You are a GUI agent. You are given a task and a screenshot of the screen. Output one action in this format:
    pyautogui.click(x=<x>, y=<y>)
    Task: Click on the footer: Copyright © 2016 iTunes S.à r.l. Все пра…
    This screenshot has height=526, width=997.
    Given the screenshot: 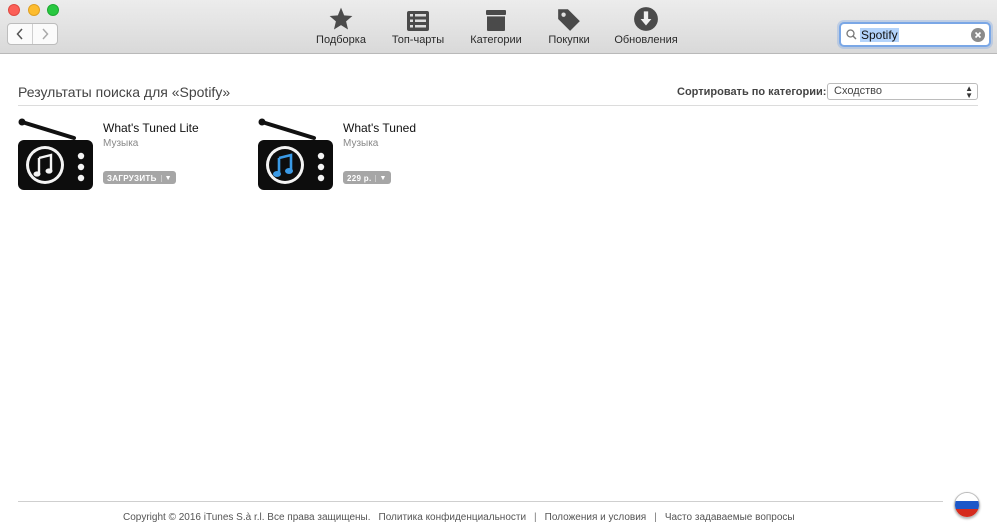 What is the action you would take?
    pyautogui.click(x=459, y=517)
    